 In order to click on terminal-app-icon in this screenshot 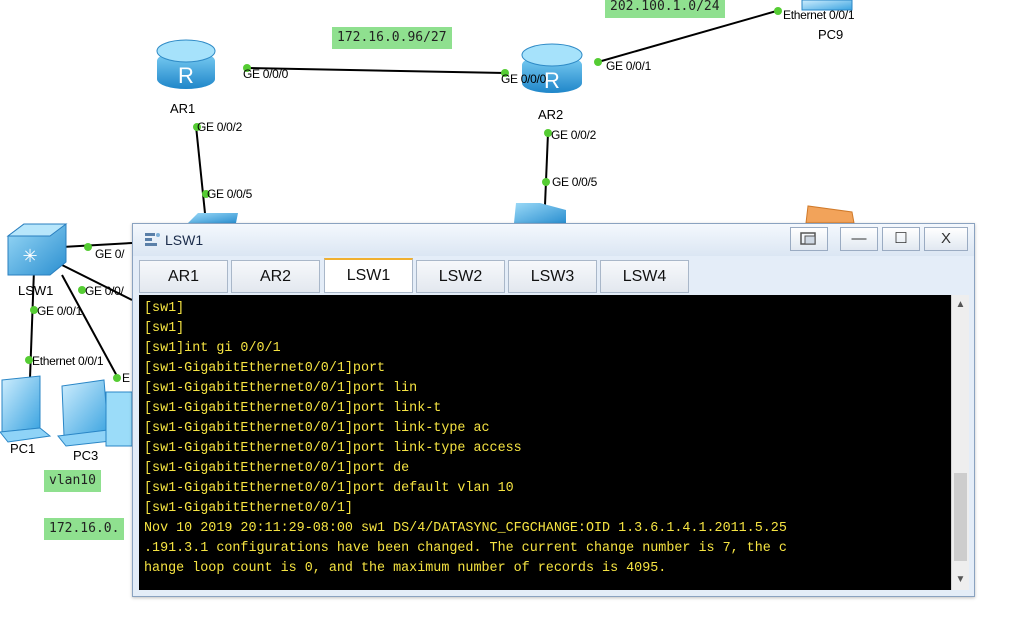, I will do `click(153, 242)`.